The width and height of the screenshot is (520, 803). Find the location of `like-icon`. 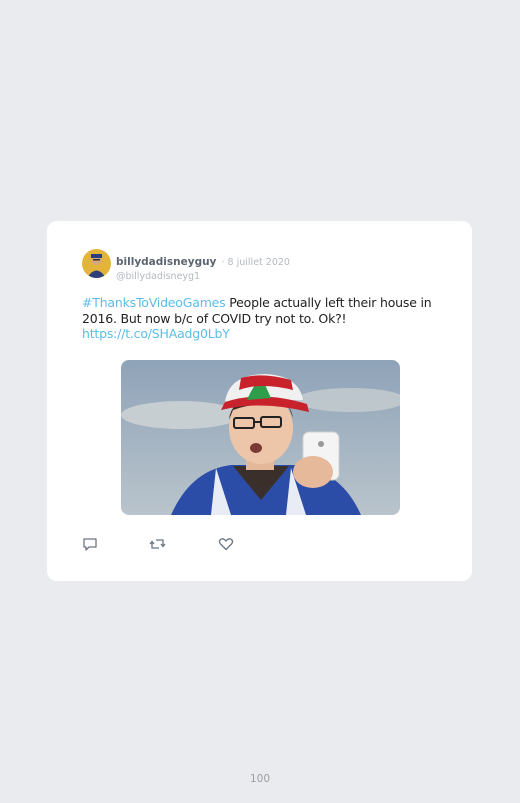

like-icon is located at coordinates (227, 545).